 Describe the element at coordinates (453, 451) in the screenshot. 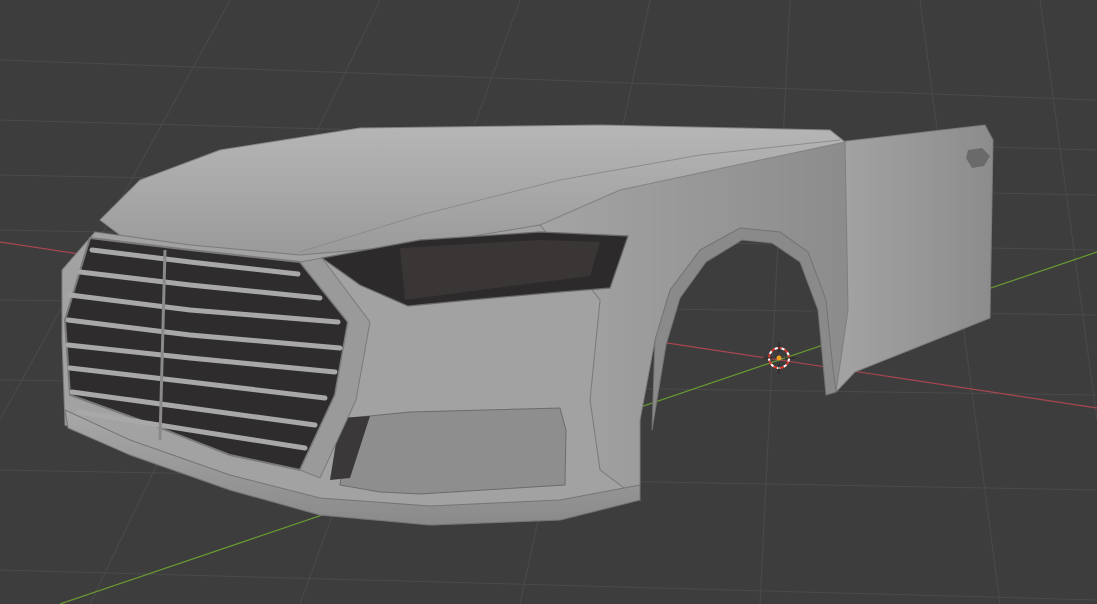

I see `lower-intake` at that location.